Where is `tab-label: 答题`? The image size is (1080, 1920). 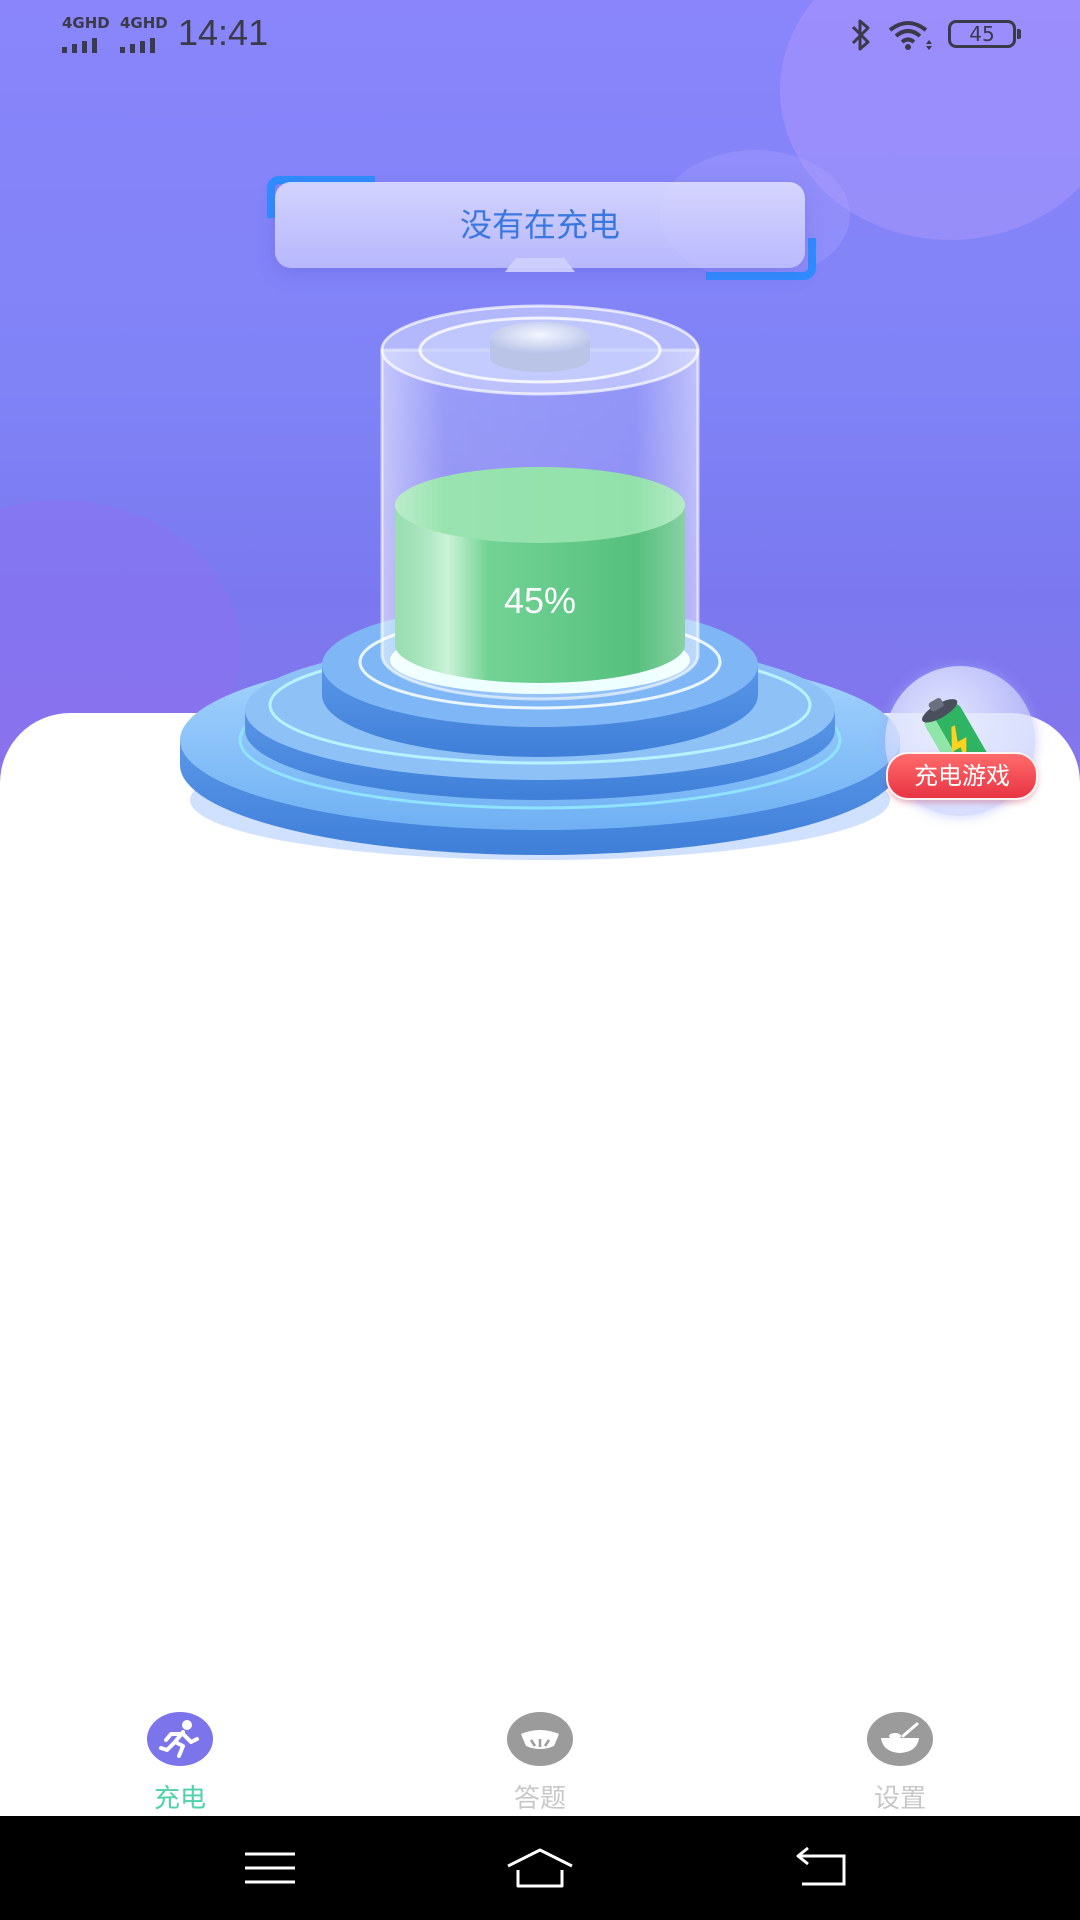
tab-label: 答题 is located at coordinates (539, 1799).